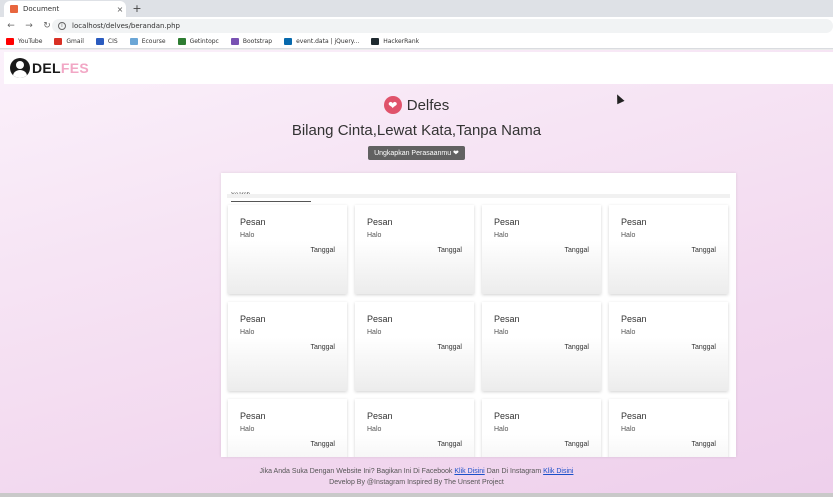  I want to click on search-wrap, so click(271, 191).